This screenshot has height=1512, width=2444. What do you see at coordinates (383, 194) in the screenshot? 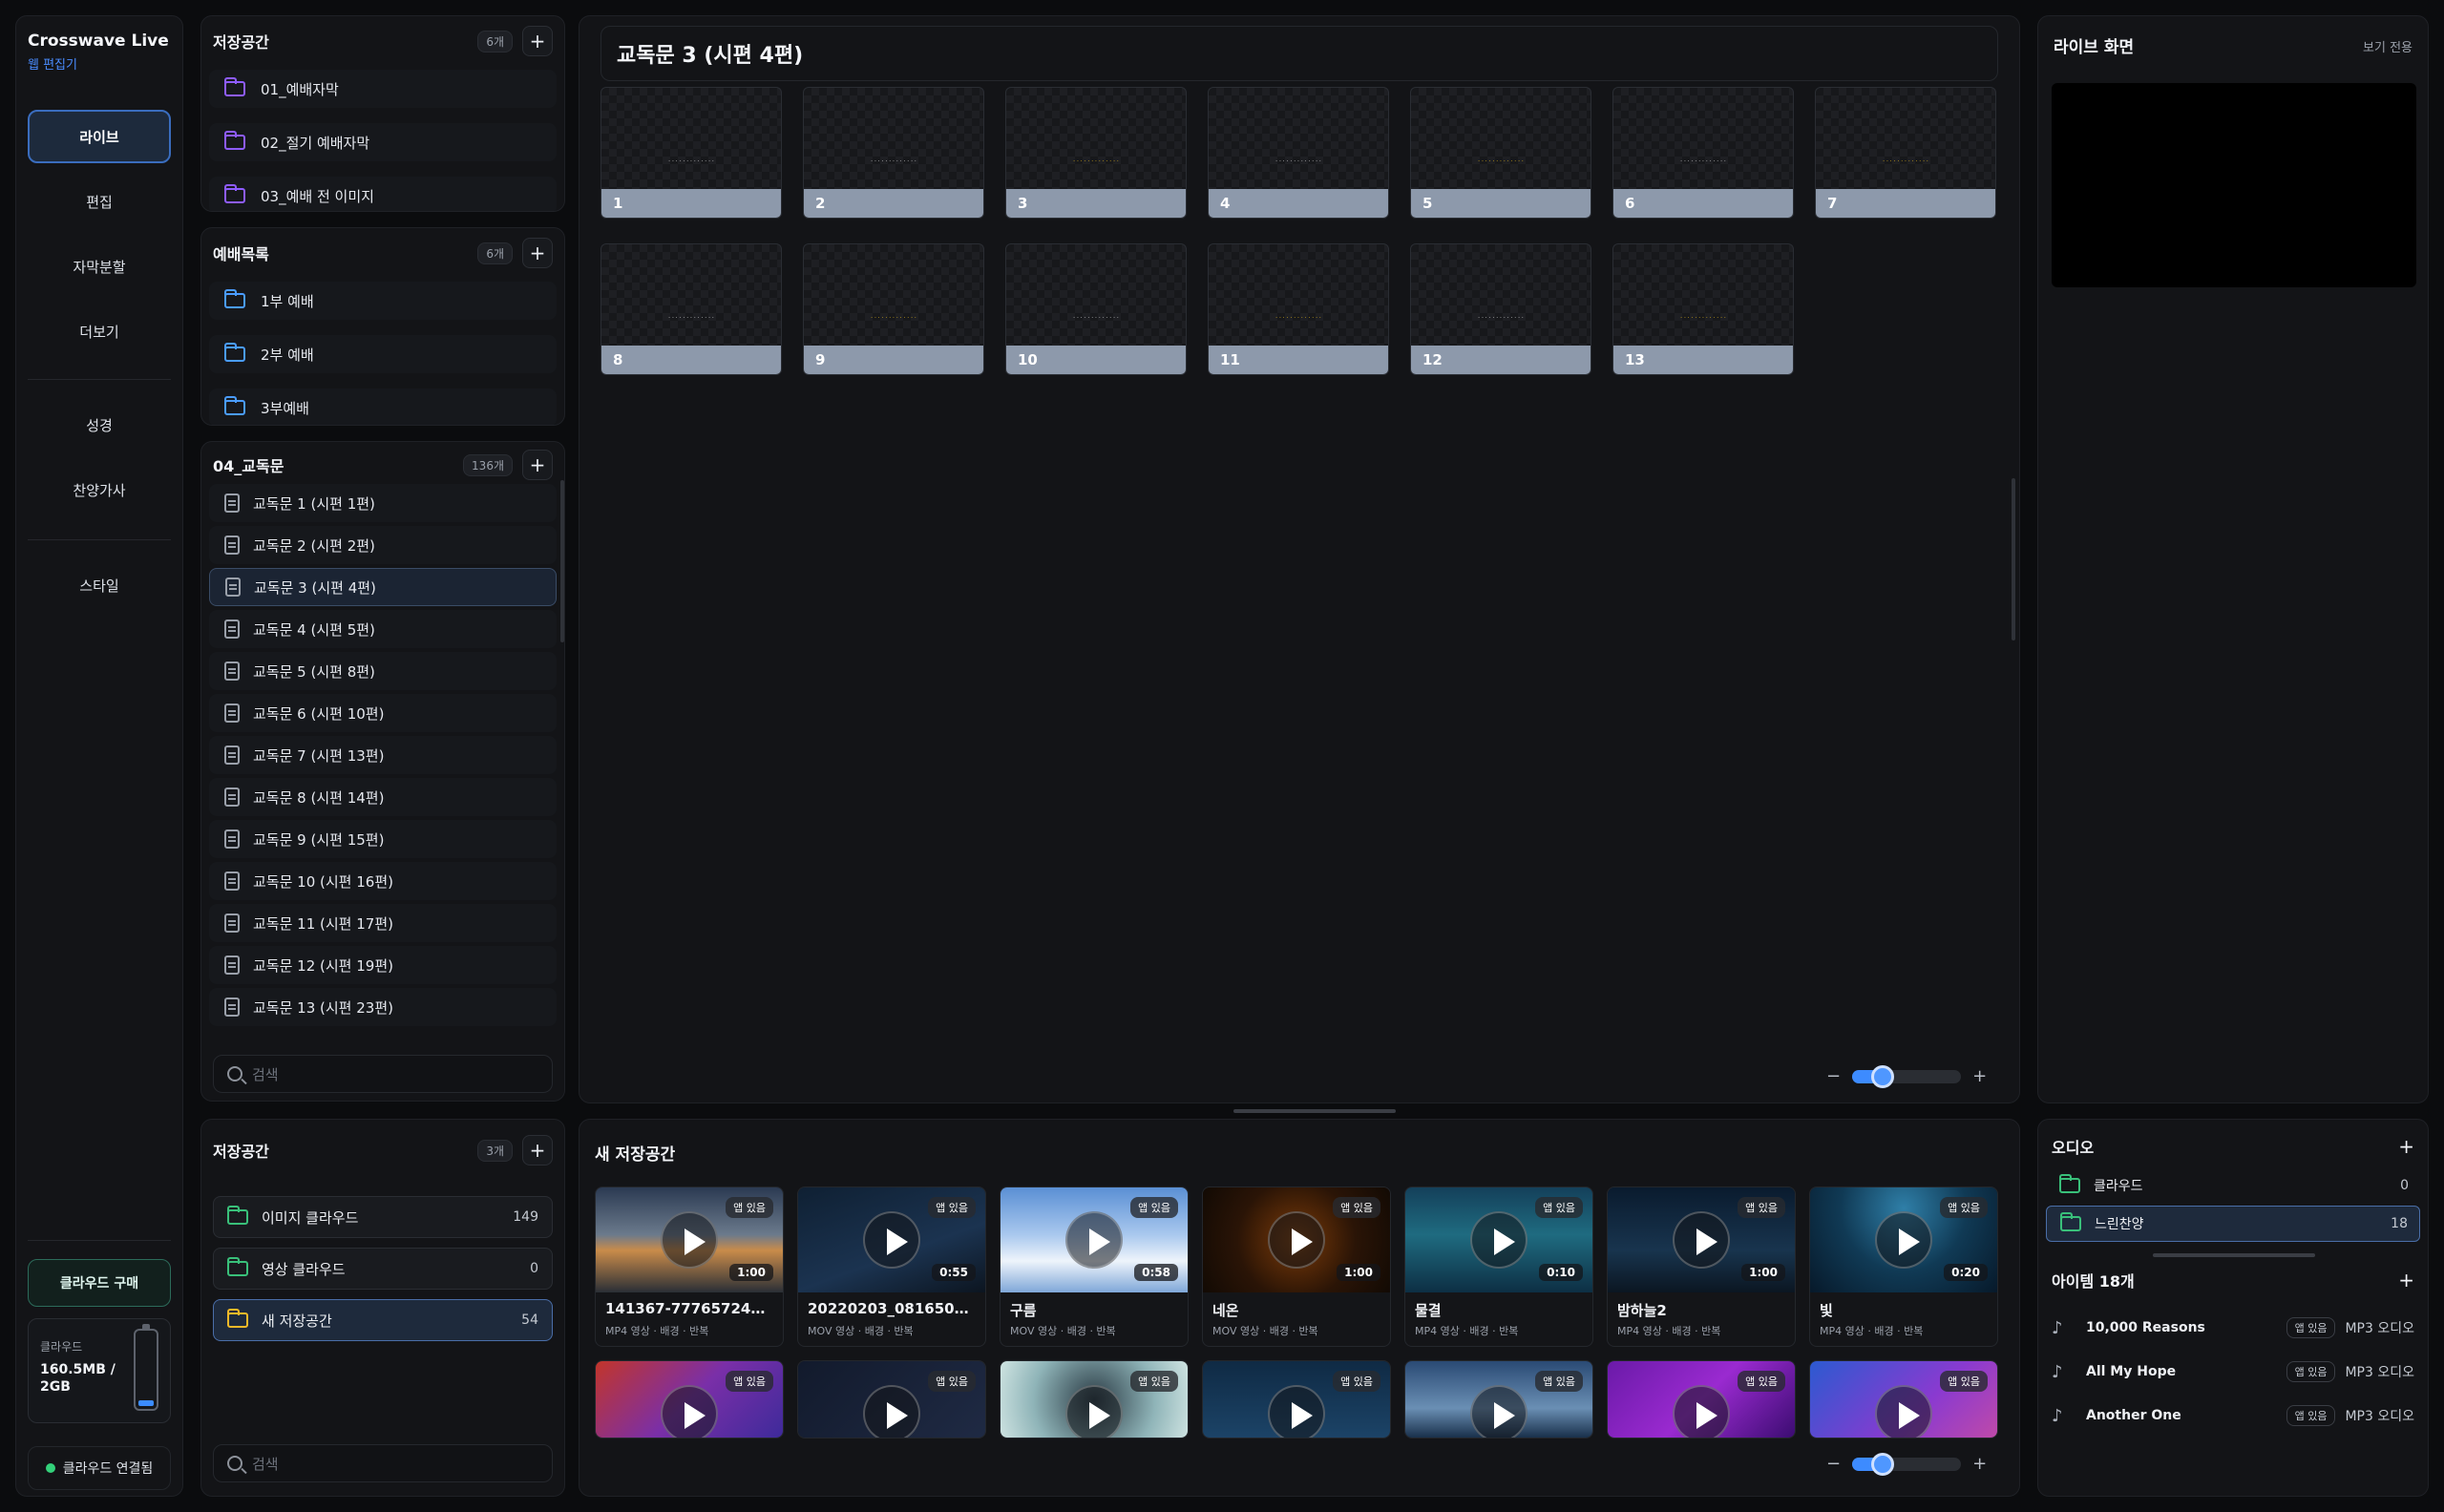
I see `folder-item: 03_예배 전 이미지` at bounding box center [383, 194].